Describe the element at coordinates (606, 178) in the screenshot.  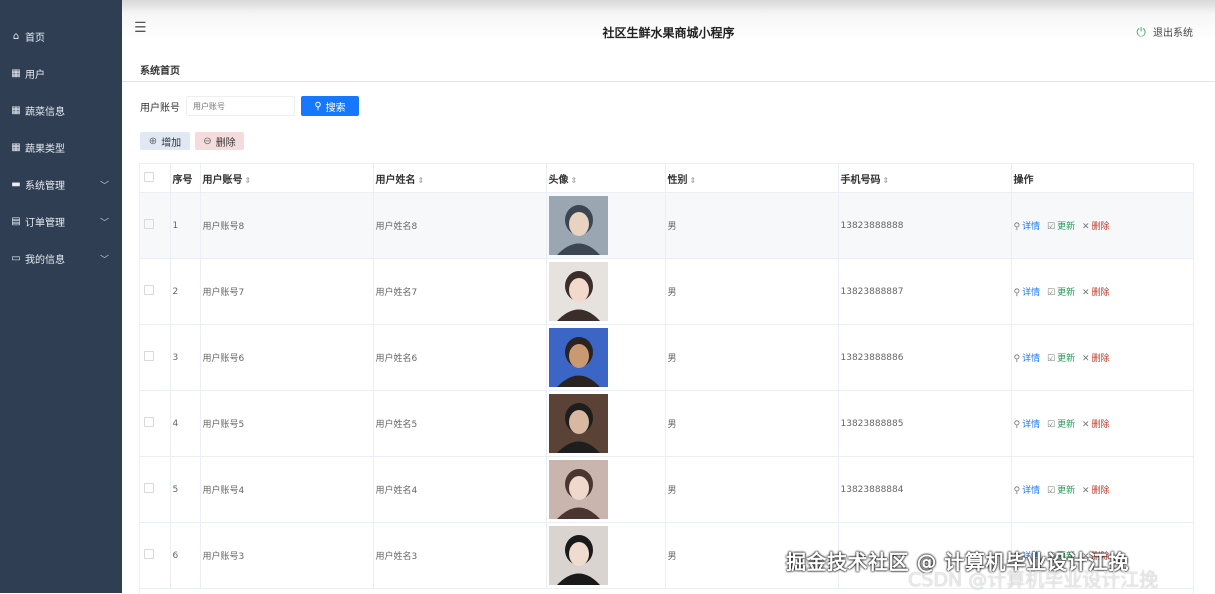
I see `column-header-avatar: 头像 ⇕` at that location.